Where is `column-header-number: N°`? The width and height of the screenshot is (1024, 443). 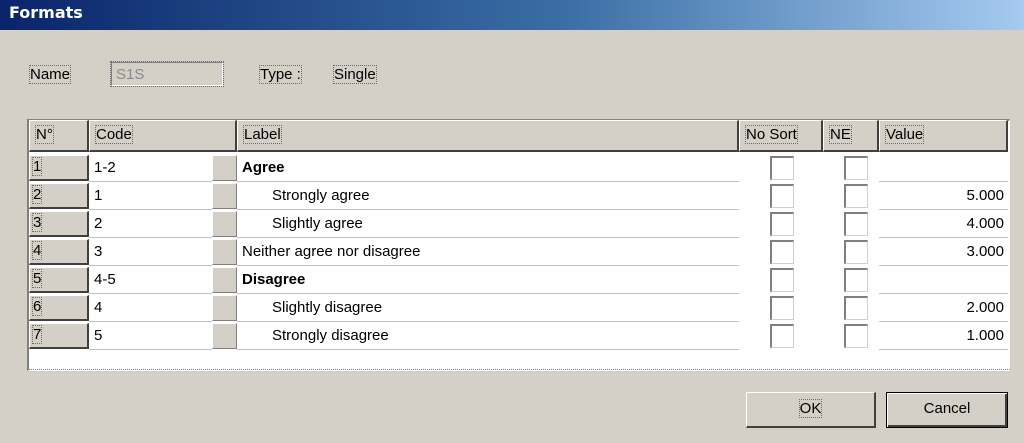 column-header-number: N° is located at coordinates (59, 136).